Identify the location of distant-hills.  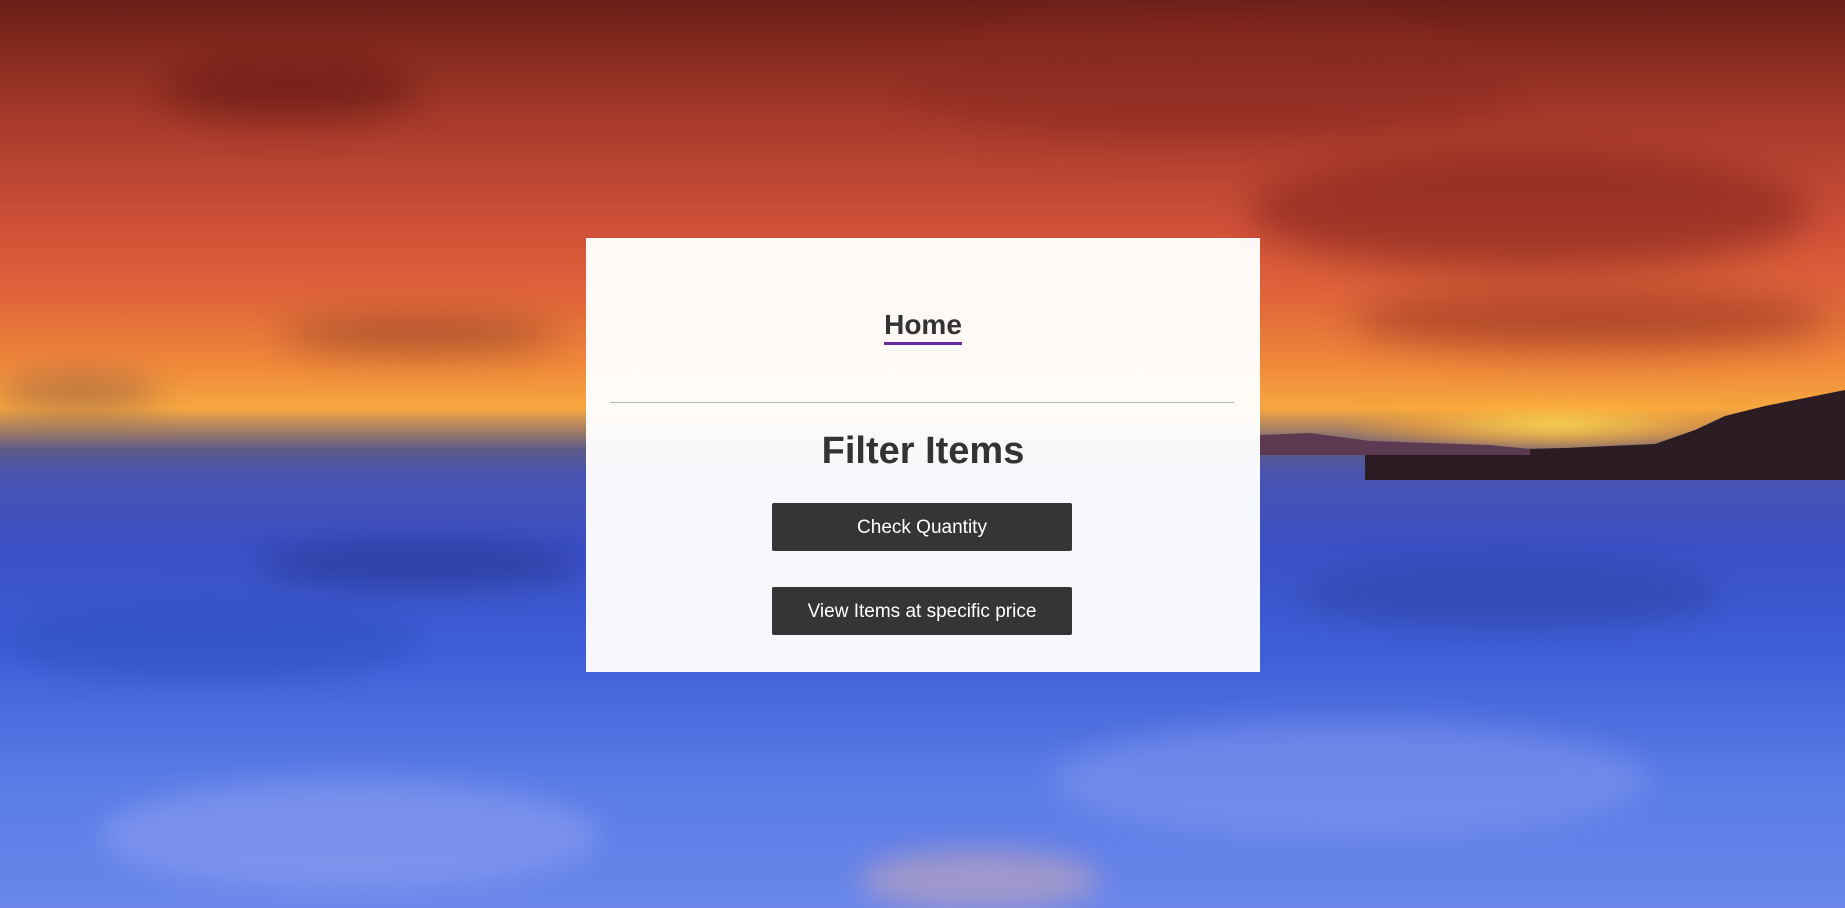
(1380, 444).